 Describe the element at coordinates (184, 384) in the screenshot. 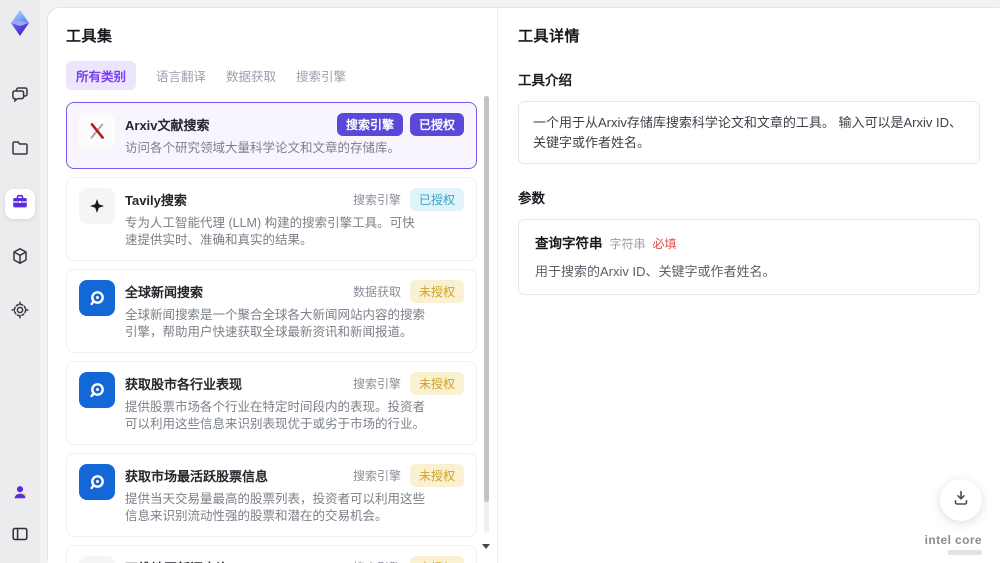

I see `tool-name: 获取股市各行业表现` at that location.